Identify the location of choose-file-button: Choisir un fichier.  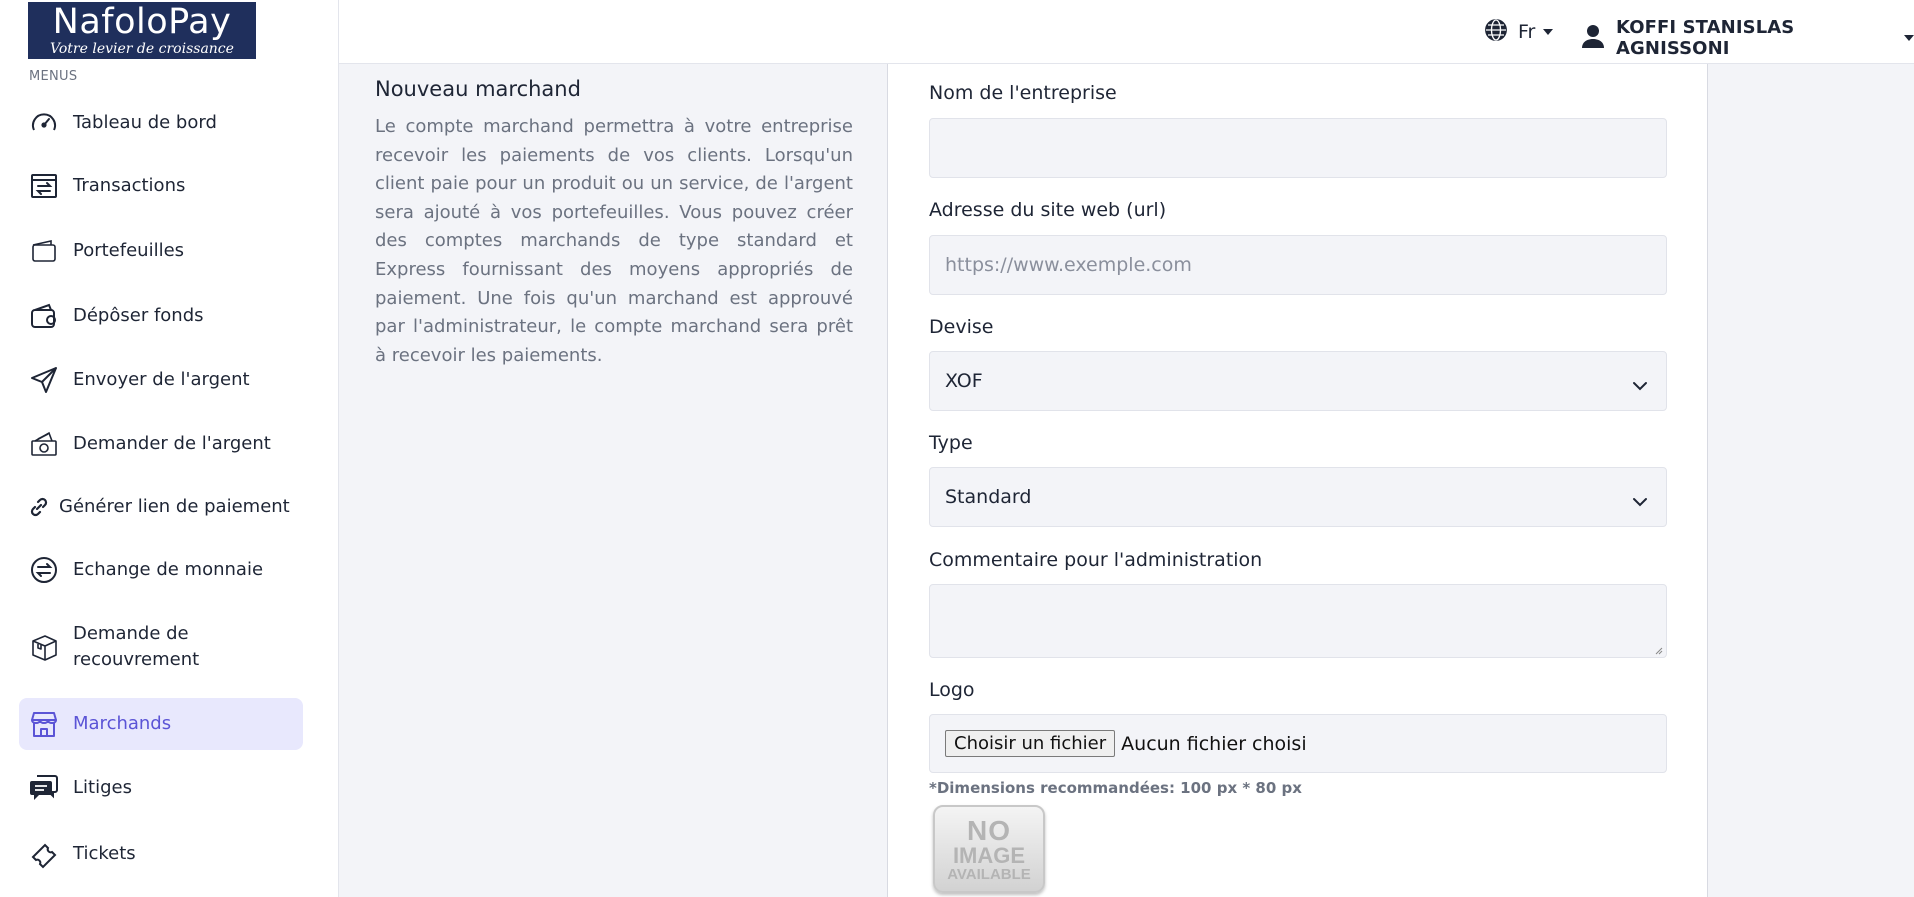
(1030, 743).